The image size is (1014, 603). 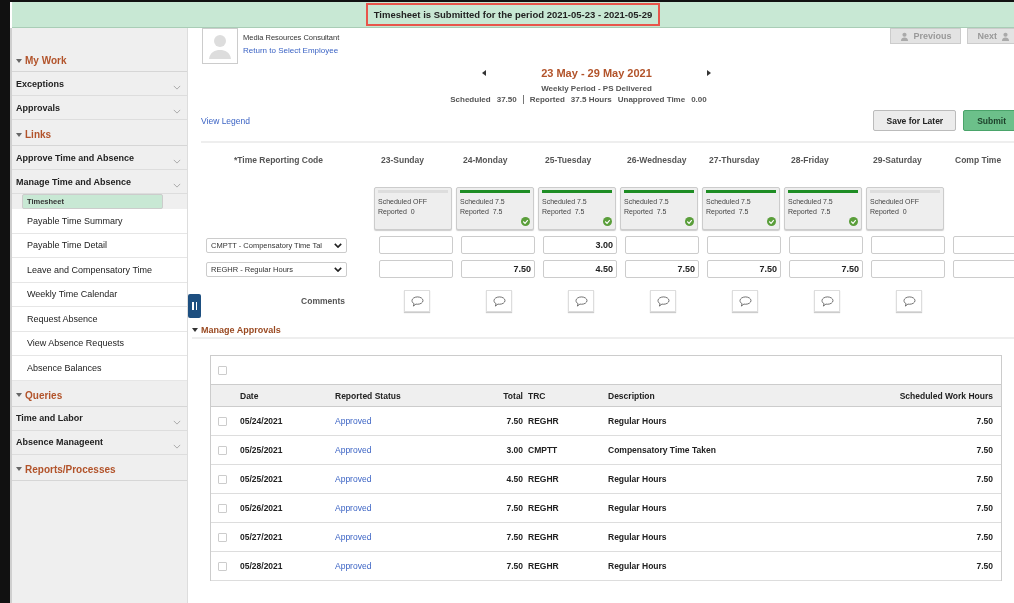 What do you see at coordinates (651, 99) in the screenshot?
I see `summary-label: Unapproved Time` at bounding box center [651, 99].